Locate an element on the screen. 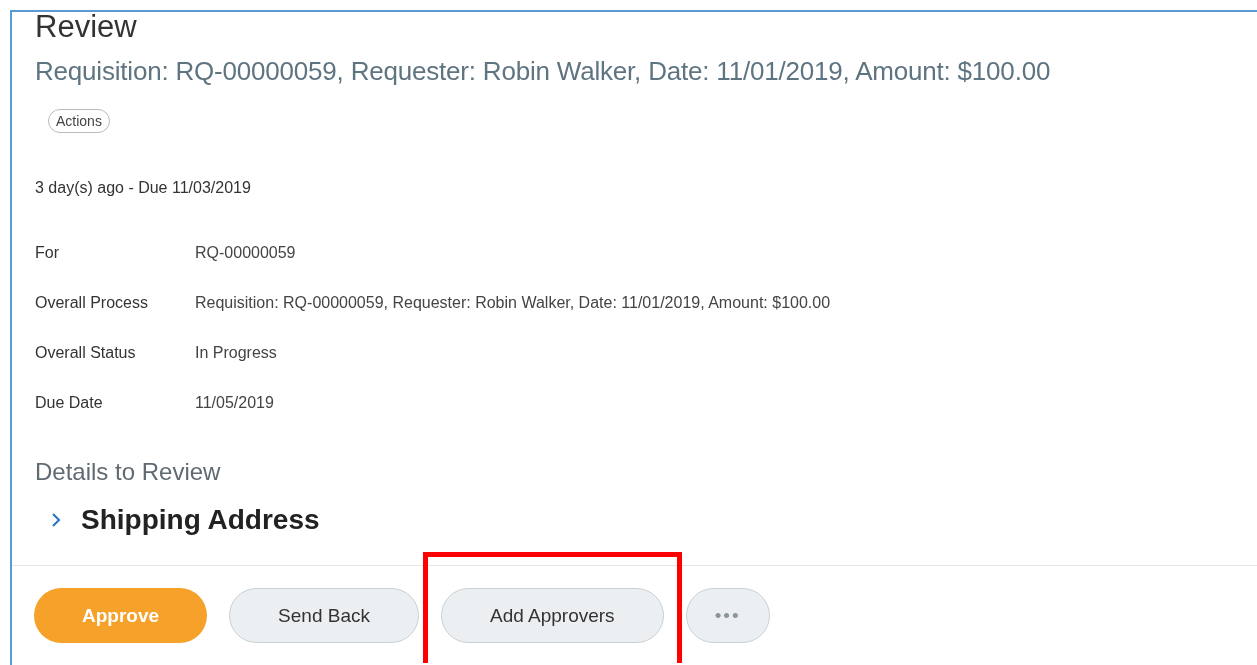 This screenshot has height=665, width=1257. section-heading: Details to Review is located at coordinates (128, 472).